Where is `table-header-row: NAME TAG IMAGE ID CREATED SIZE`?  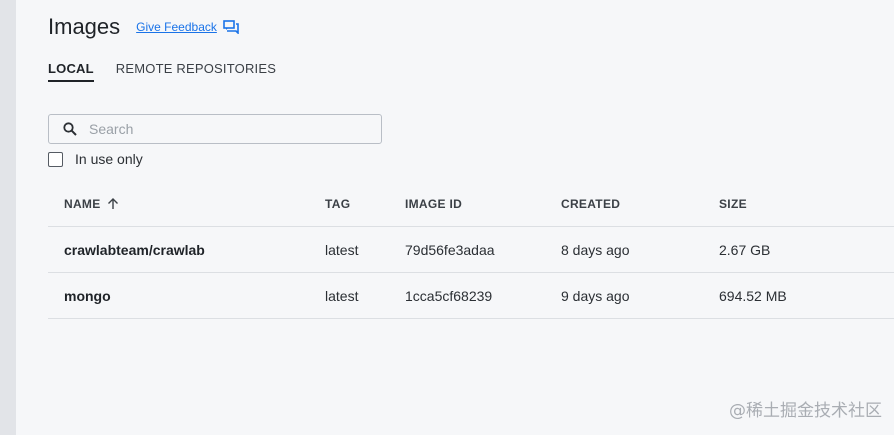 table-header-row: NAME TAG IMAGE ID CREATED SIZE is located at coordinates (471, 204).